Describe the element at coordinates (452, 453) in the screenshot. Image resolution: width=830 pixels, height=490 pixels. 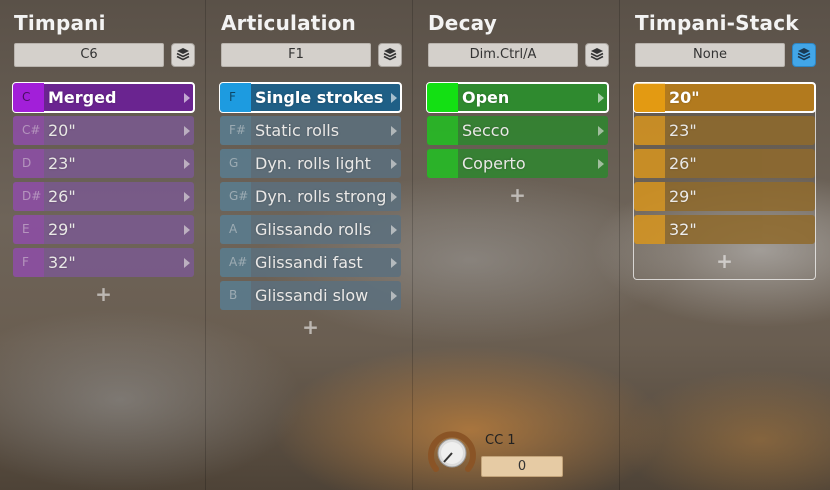
I see `cc-knob` at that location.